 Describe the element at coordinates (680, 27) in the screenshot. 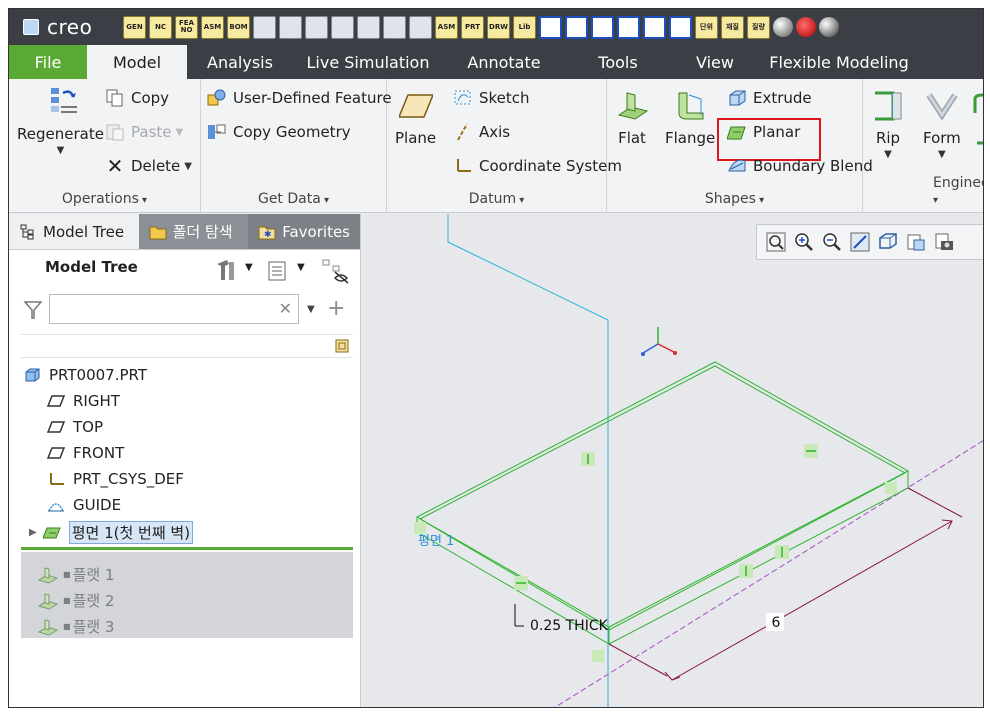

I see `window6-icon` at that location.